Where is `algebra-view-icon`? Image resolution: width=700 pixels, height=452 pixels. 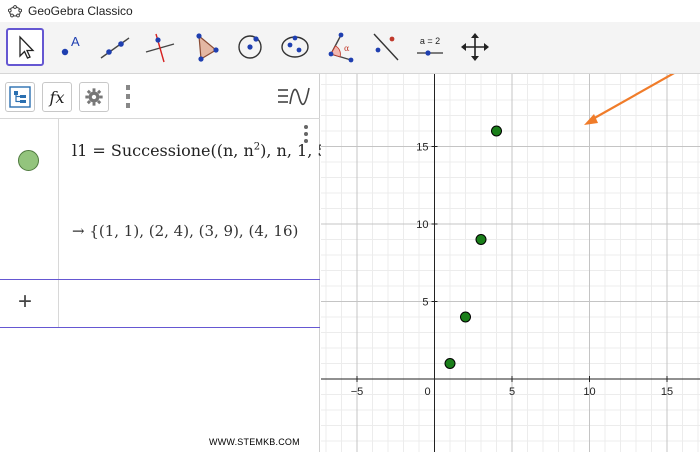
algebra-view-icon is located at coordinates (20, 97).